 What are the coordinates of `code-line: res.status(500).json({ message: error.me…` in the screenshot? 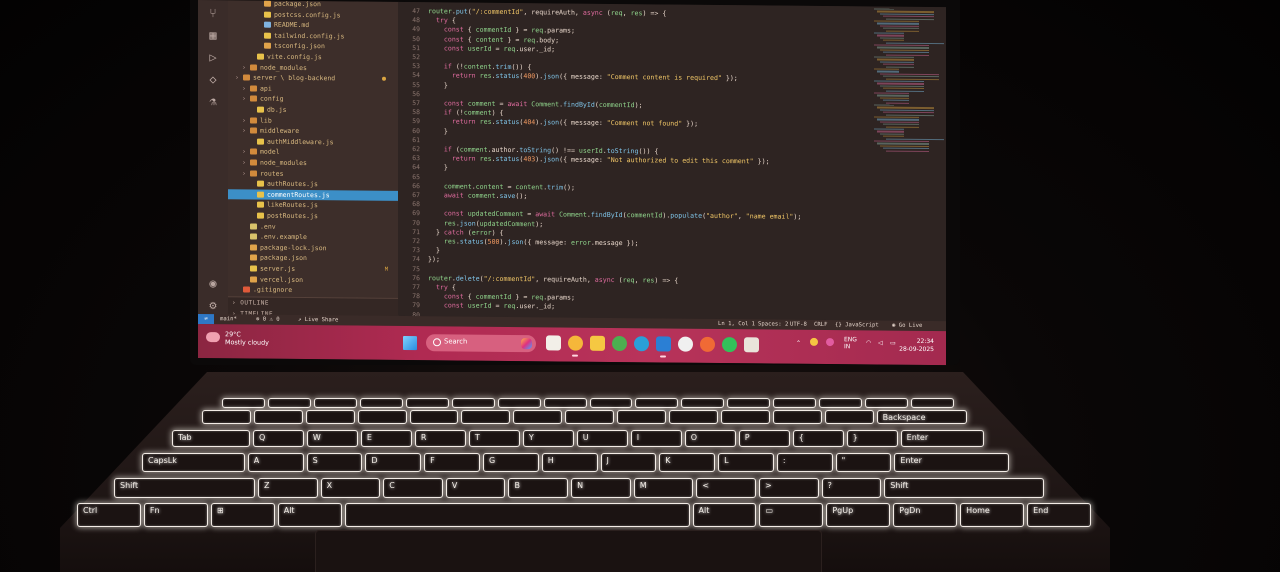 It's located at (533, 243).